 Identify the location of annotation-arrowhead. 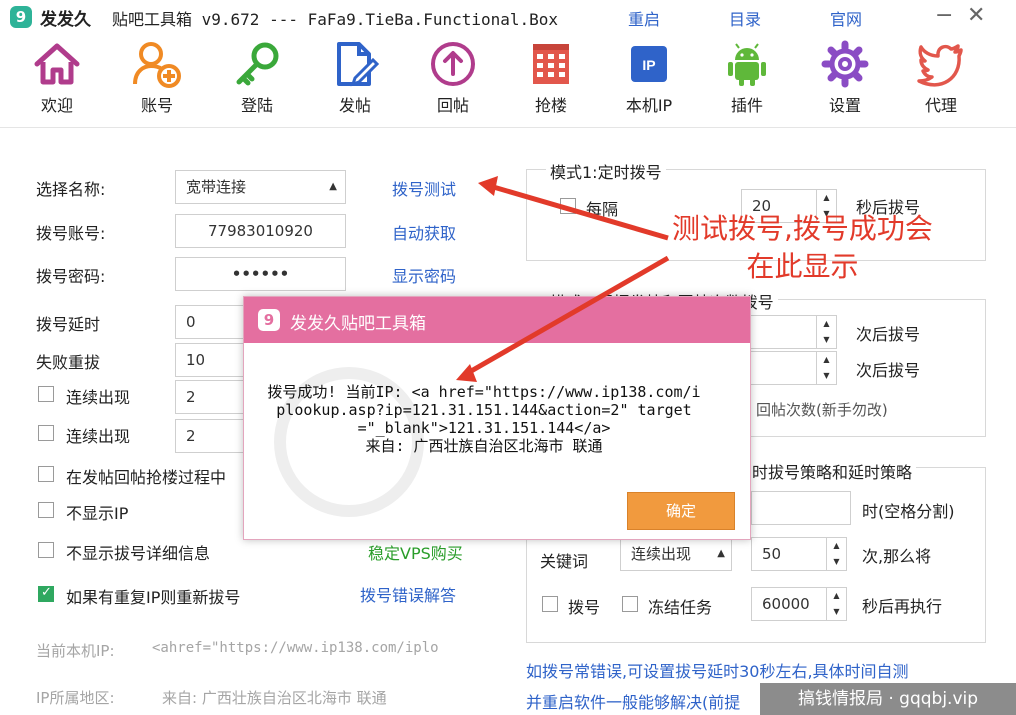
(488, 186).